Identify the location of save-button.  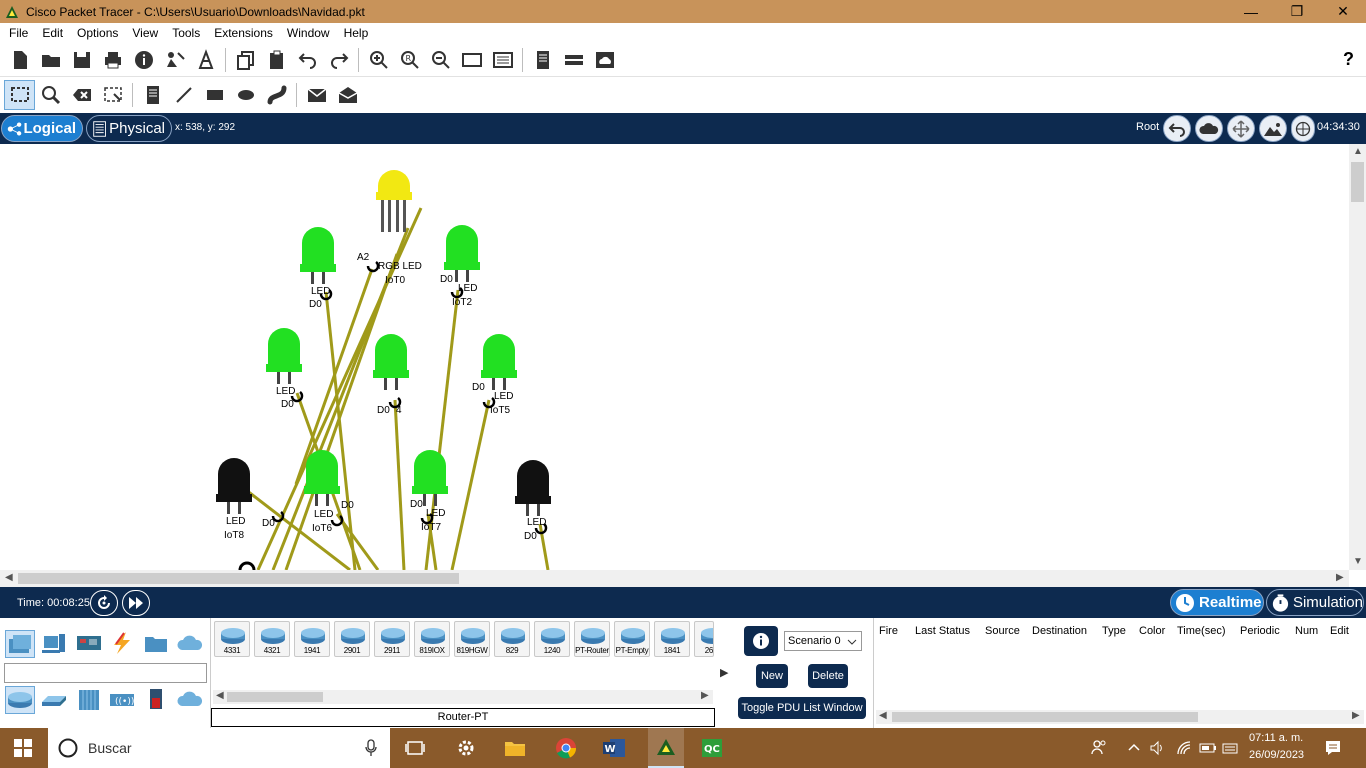
(81, 60).